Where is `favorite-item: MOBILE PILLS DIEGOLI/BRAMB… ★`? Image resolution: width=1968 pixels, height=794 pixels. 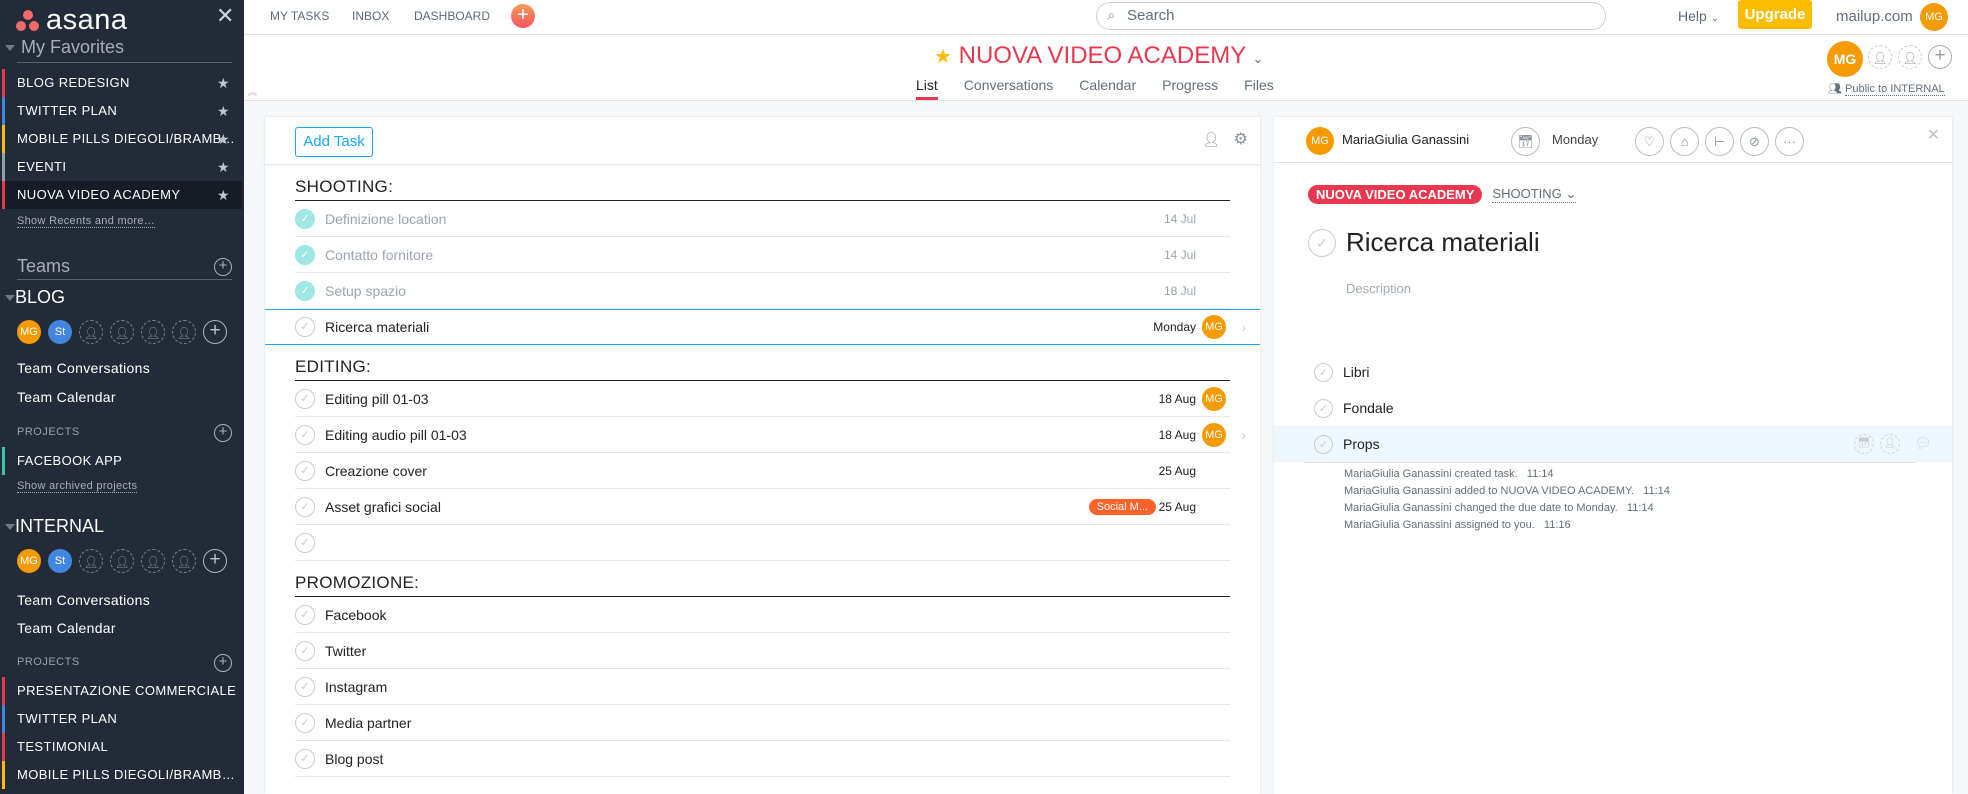
favorite-item: MOBILE PILLS DIEGOLI/BRAMB… ★ is located at coordinates (121, 139).